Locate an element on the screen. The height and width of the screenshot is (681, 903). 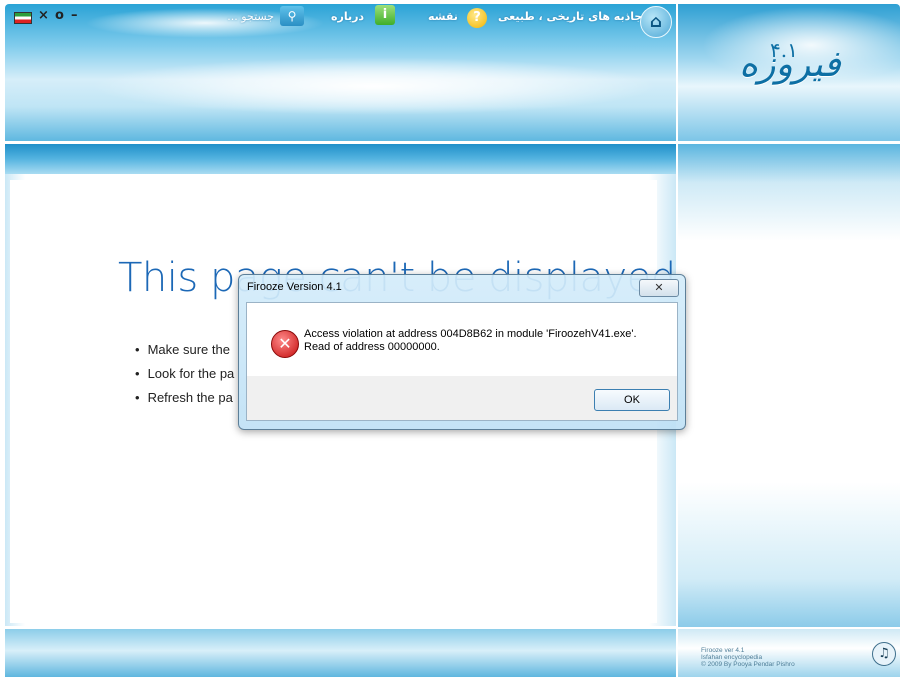
list-item: Make sure the is located at coordinates (184, 350).